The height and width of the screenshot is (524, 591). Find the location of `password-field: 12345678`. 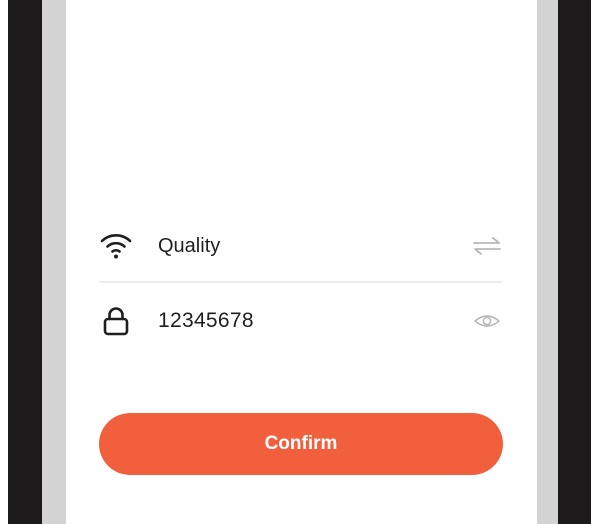

password-field: 12345678 is located at coordinates (300, 321).